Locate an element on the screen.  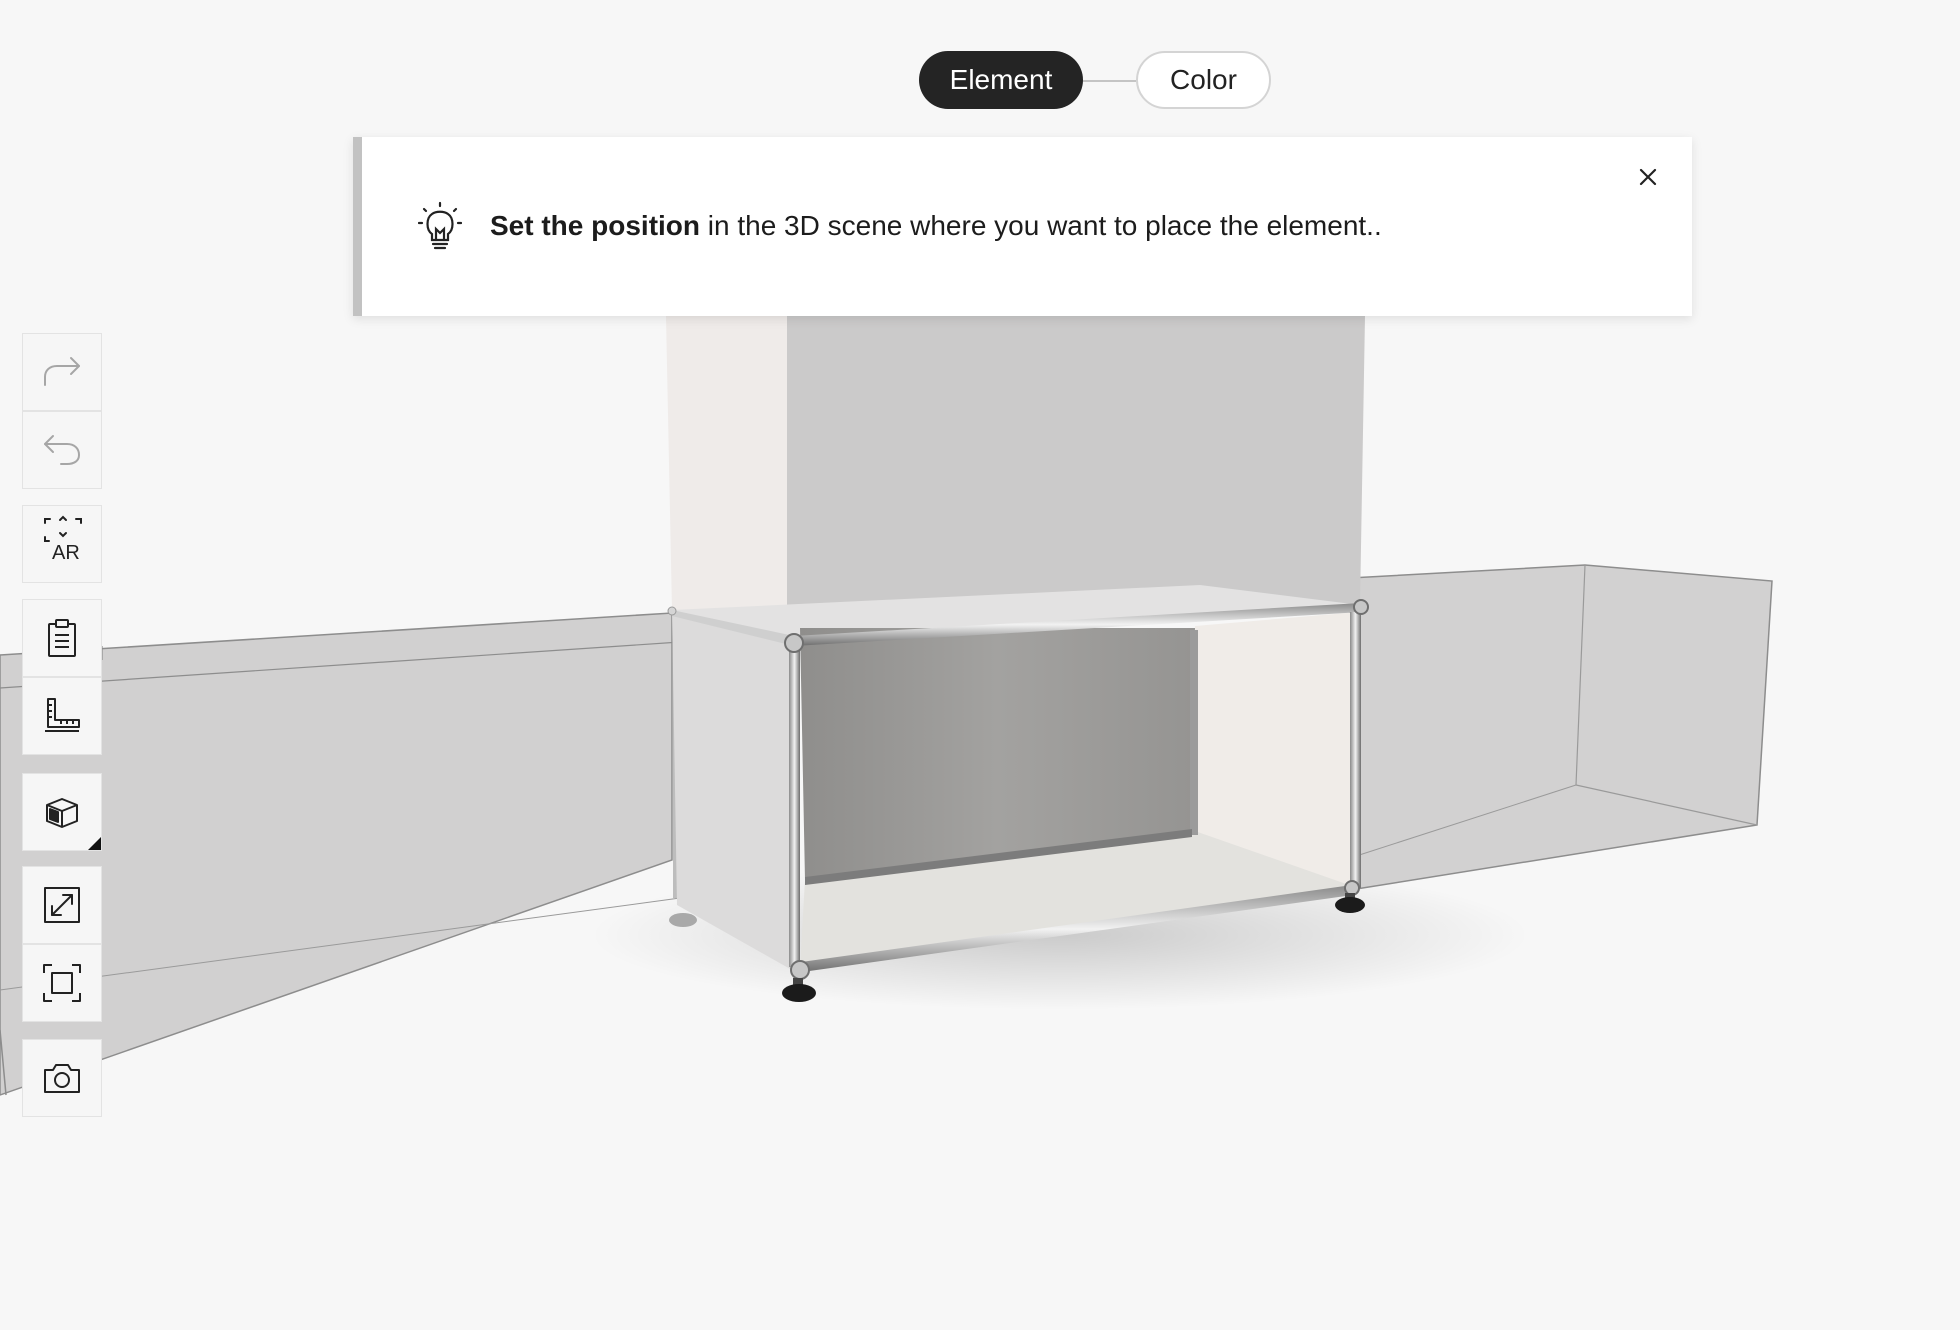
step-element-button: Element is located at coordinates (1001, 80).